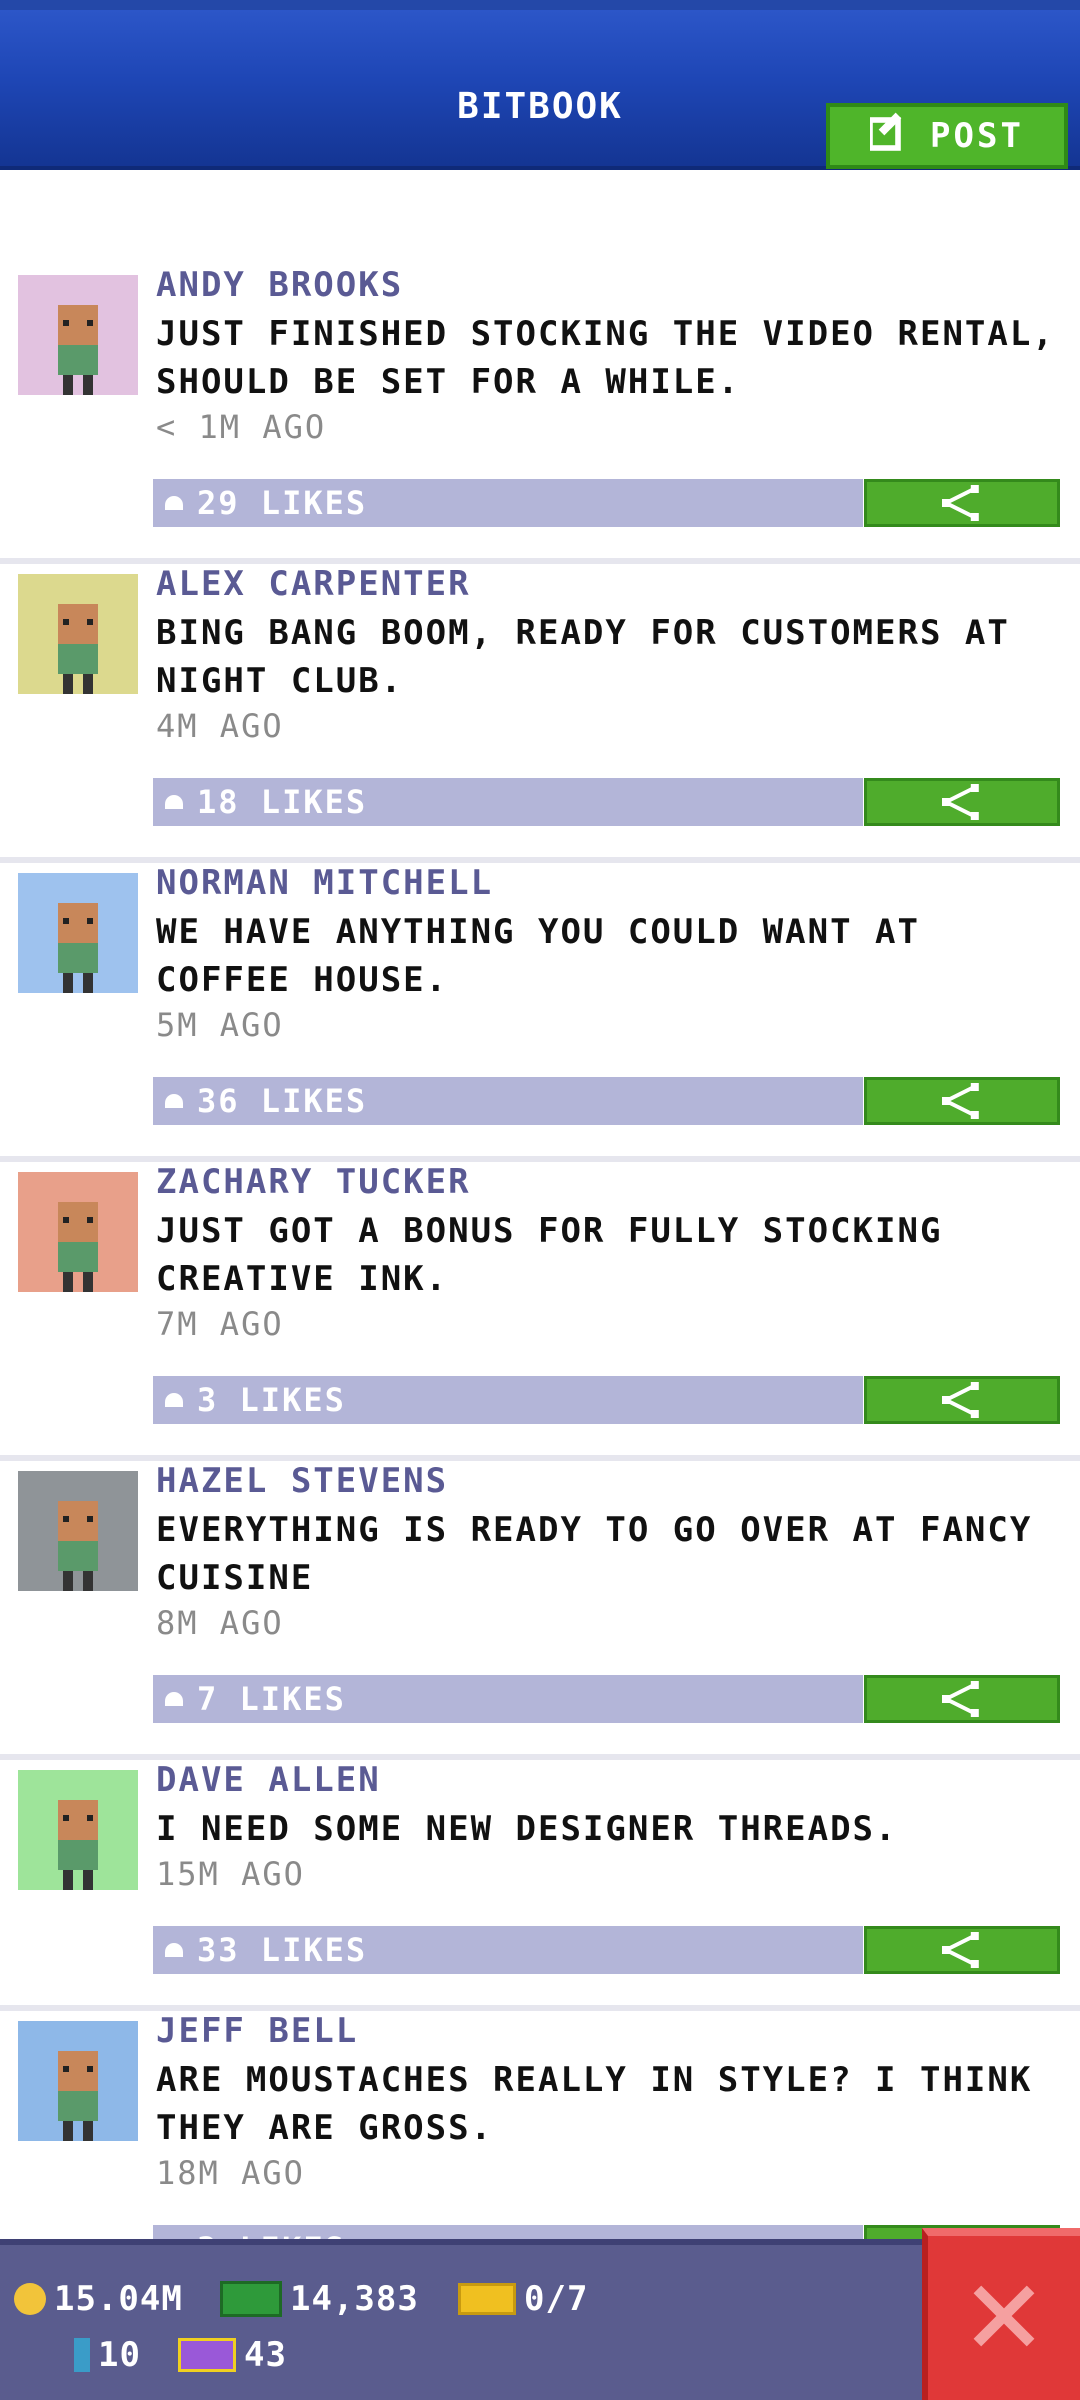 This screenshot has width=1080, height=2400. What do you see at coordinates (508, 1699) in the screenshot?
I see `like-button: 7 LIKES` at bounding box center [508, 1699].